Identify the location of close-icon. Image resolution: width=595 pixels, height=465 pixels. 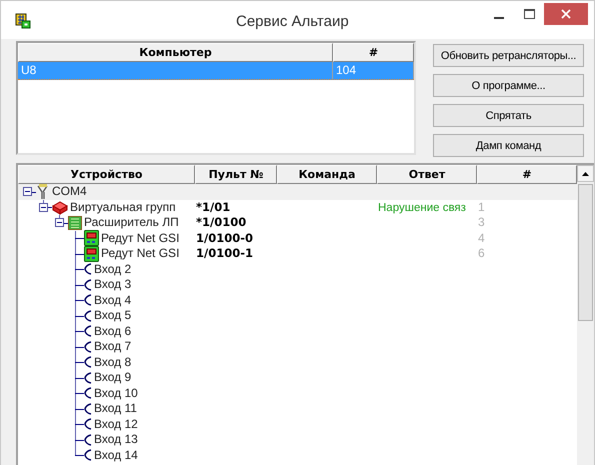
(566, 14).